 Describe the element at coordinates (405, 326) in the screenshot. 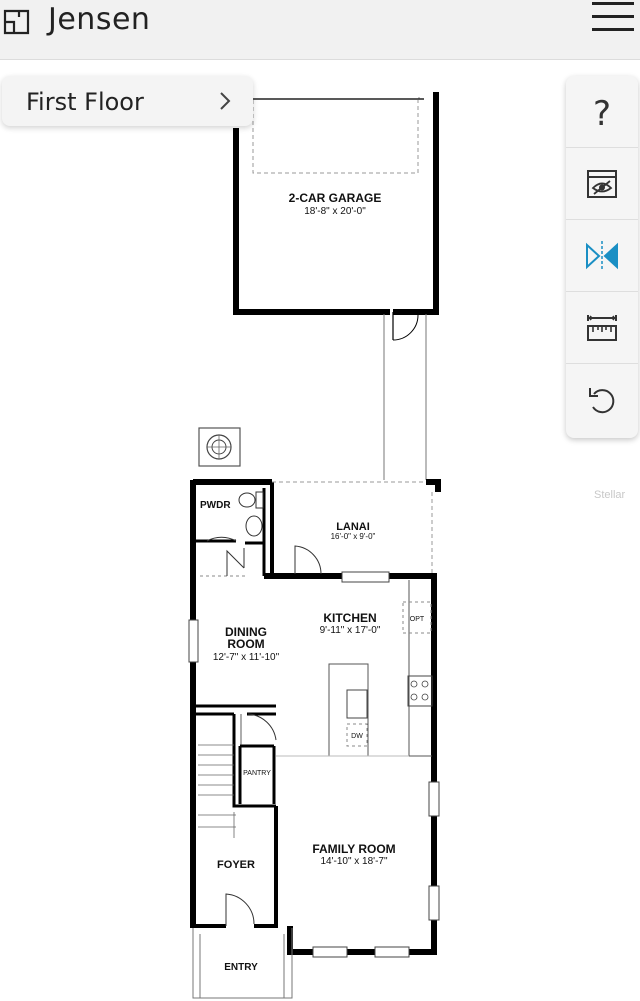

I see `garage-door-swing` at that location.